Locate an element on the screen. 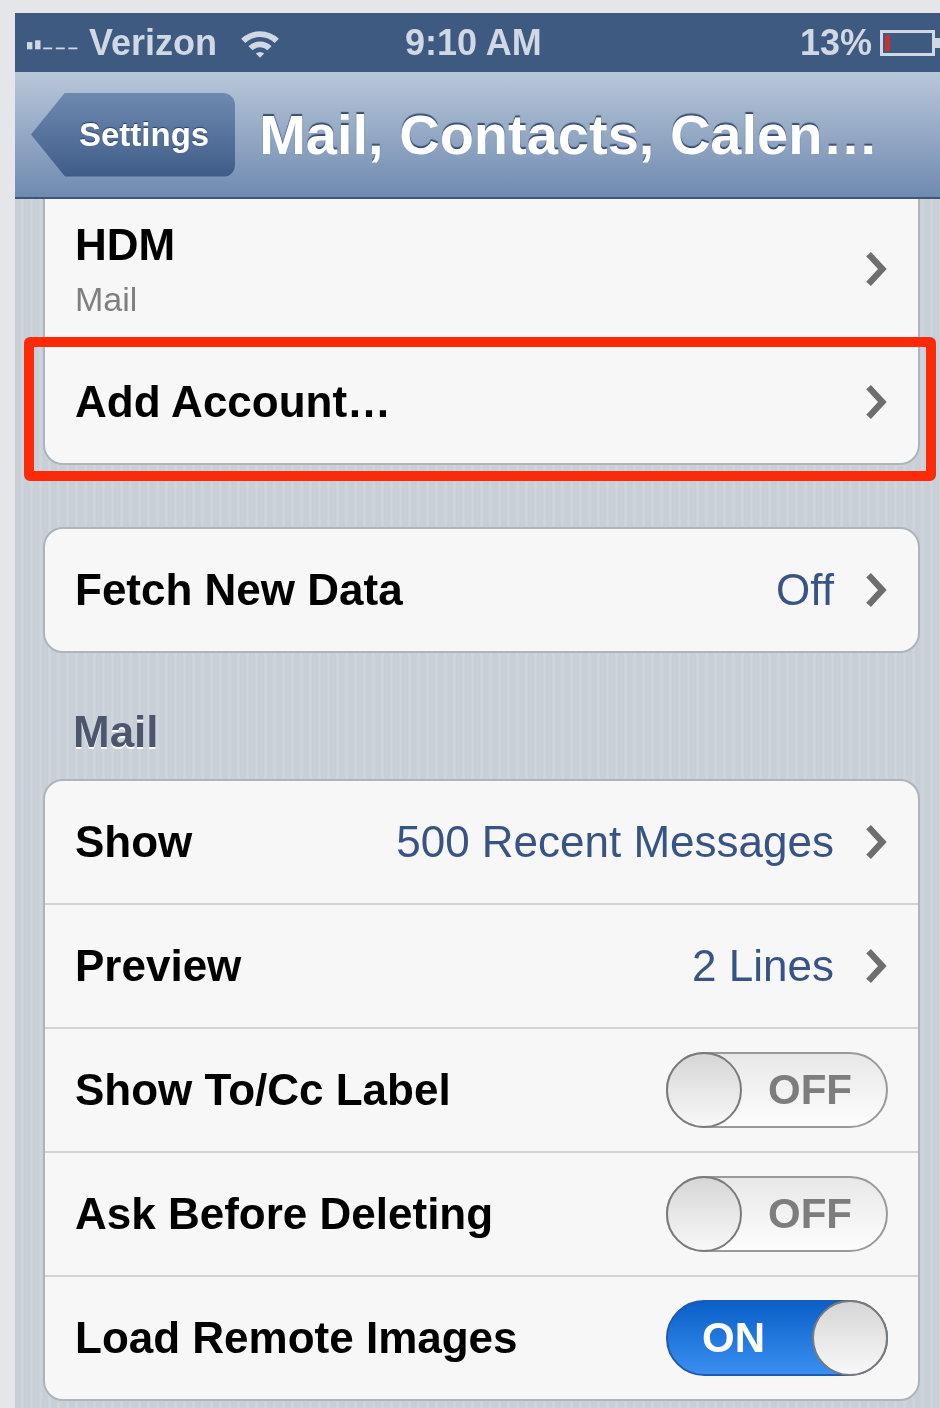  row-label: Show is located at coordinates (134, 842).